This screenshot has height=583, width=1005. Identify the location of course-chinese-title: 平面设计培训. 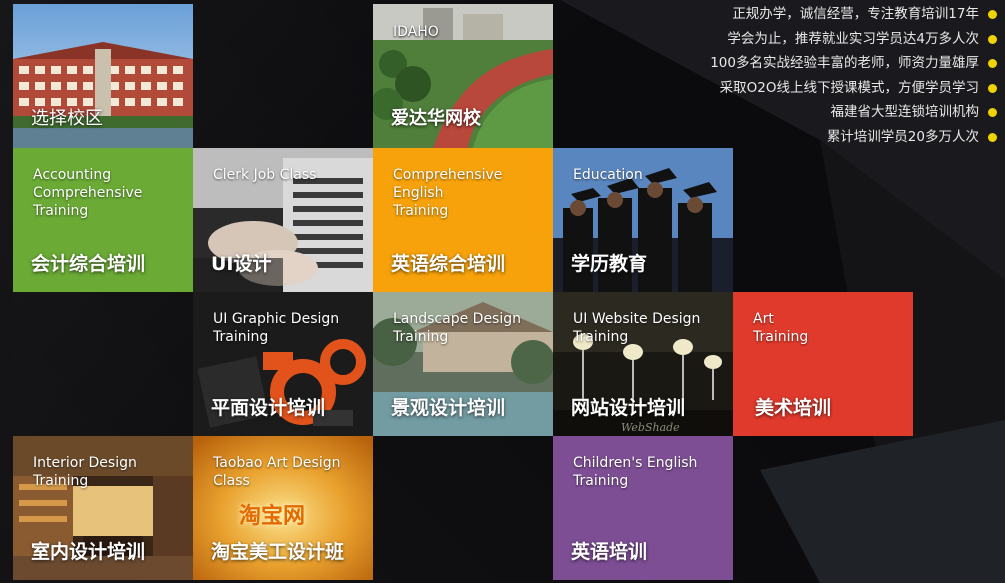
(268, 408).